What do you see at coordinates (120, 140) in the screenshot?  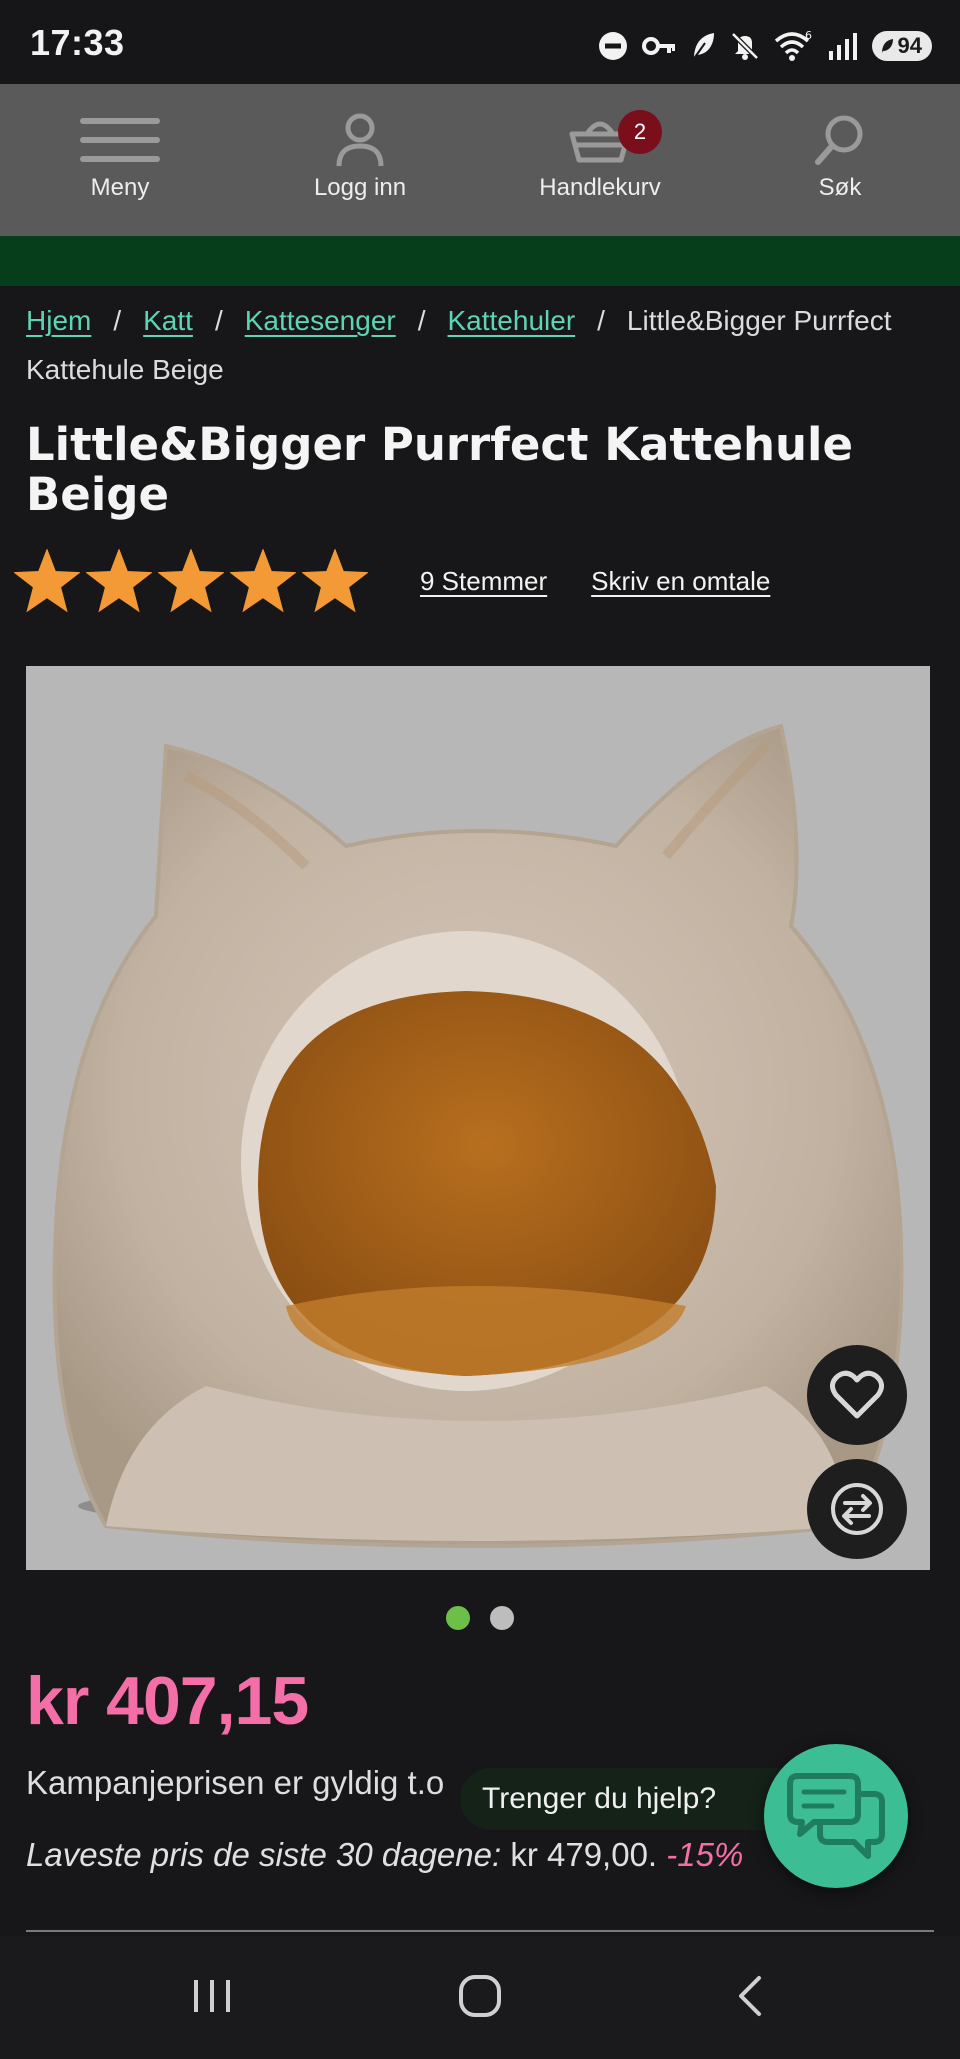 I see `hamburger-menu-icon` at bounding box center [120, 140].